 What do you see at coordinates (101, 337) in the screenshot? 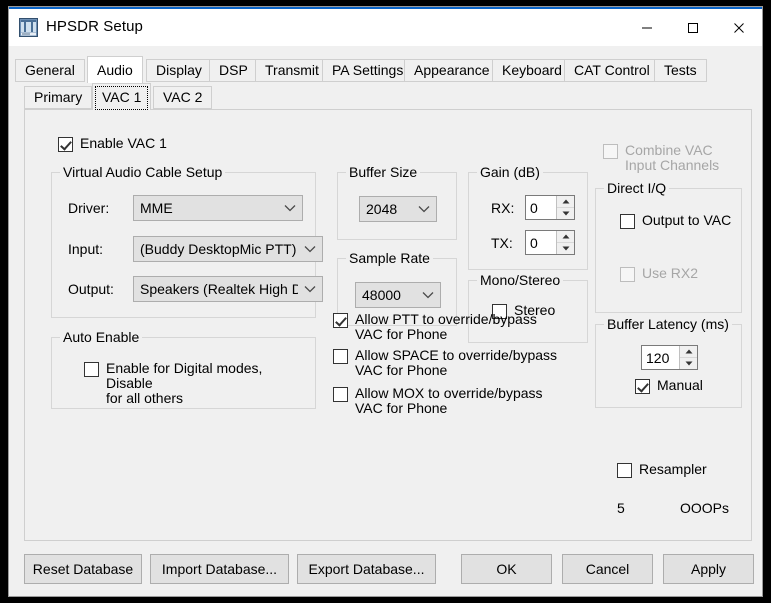
I see `auto-enable-title: Auto Enable` at bounding box center [101, 337].